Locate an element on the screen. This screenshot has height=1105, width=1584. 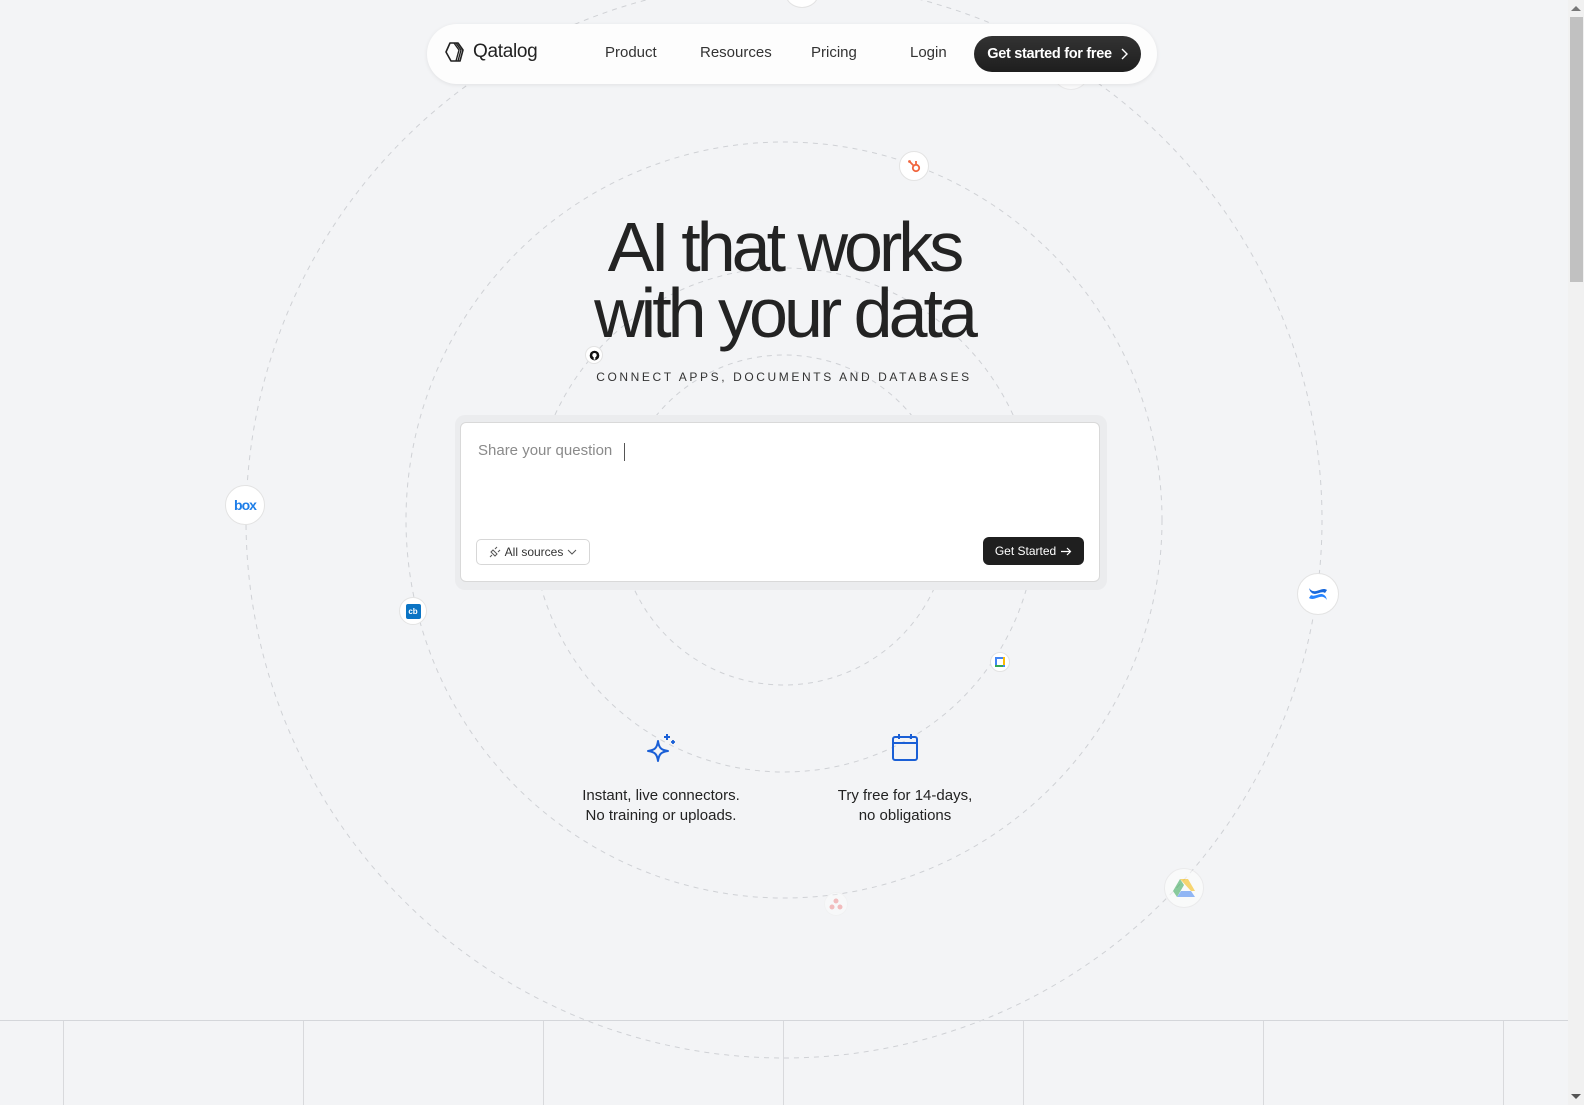
confluence-icon is located at coordinates (1318, 594).